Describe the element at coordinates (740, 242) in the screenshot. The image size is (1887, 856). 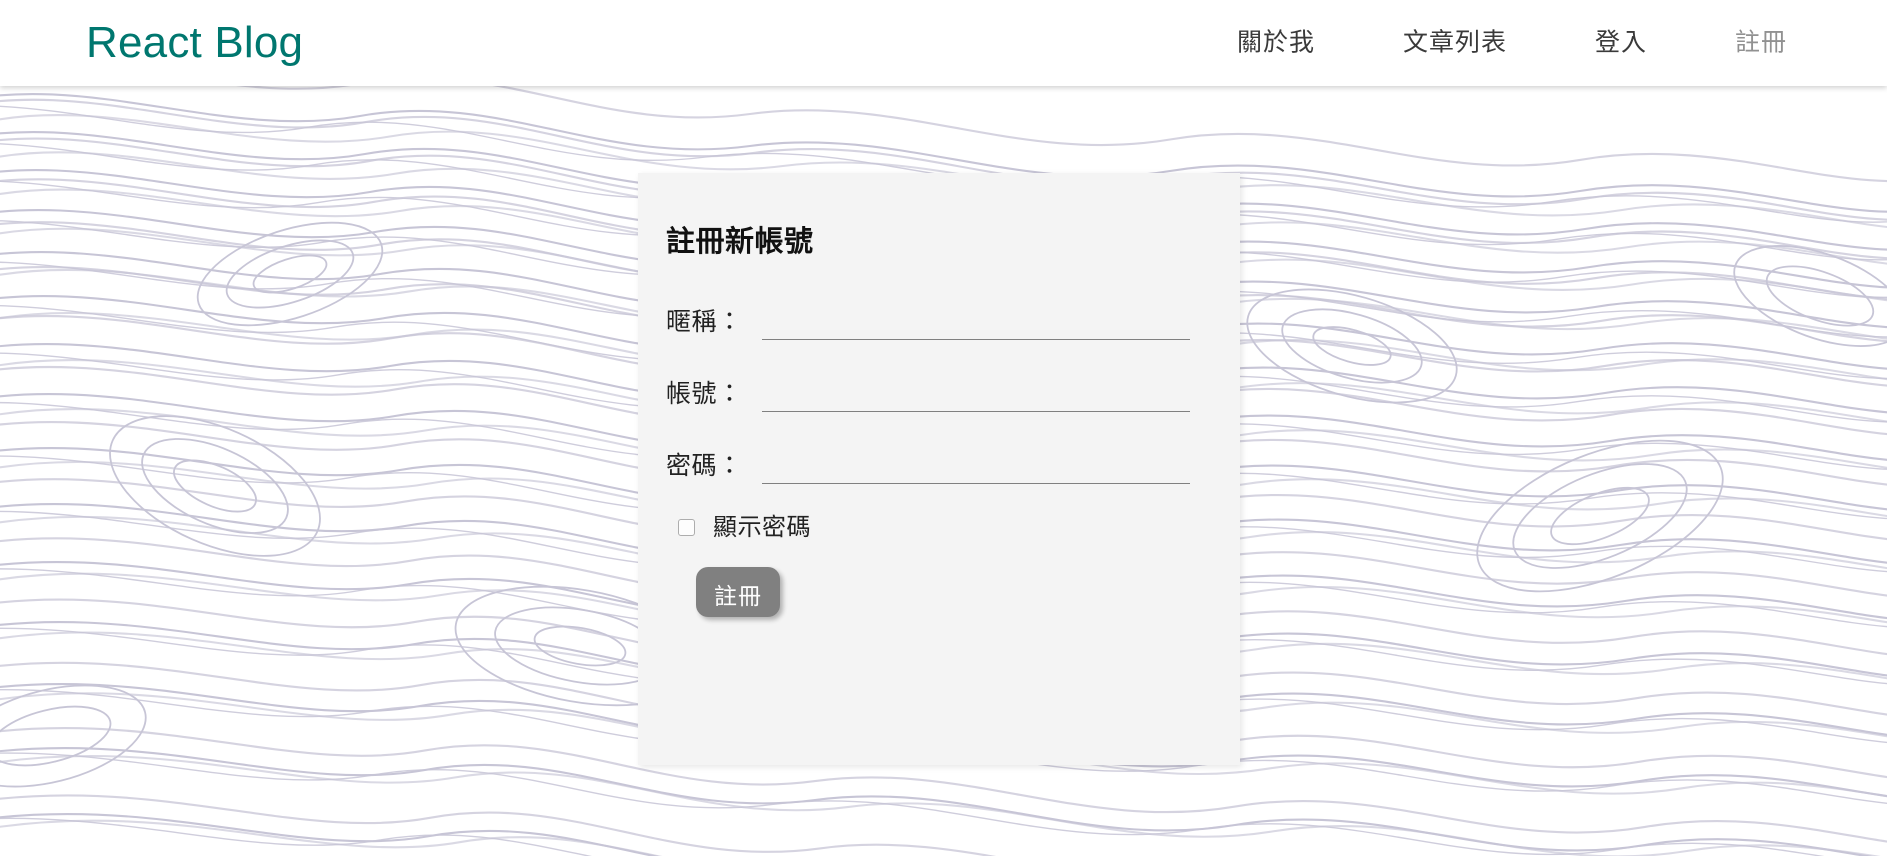
I see `card-title: 註冊新帳號` at that location.